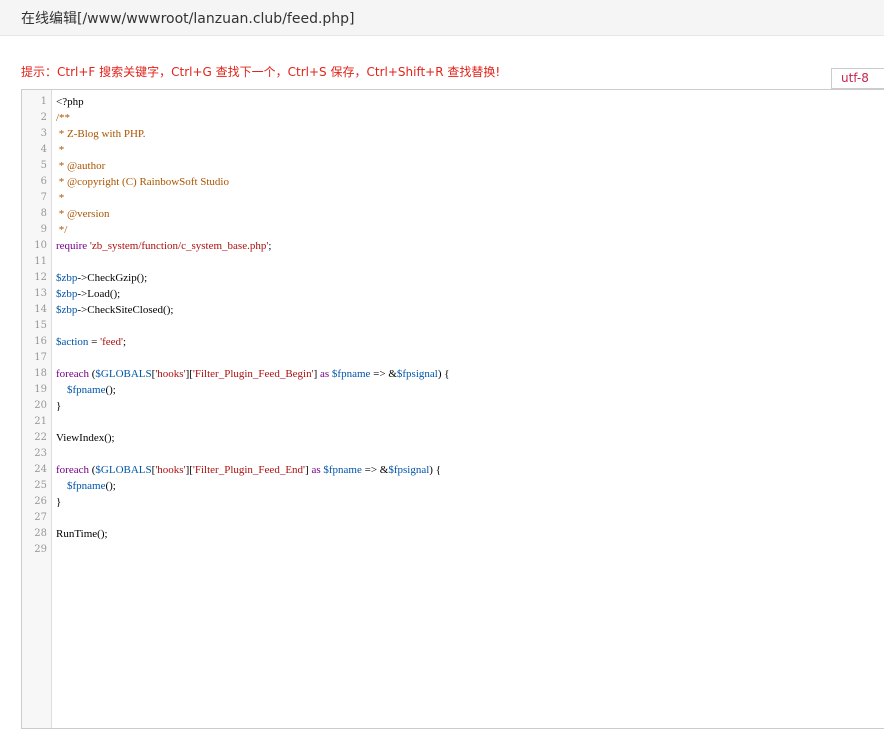 This screenshot has height=729, width=884. I want to click on code-token: 'Filter_Plugin_Feed_End', so click(249, 470).